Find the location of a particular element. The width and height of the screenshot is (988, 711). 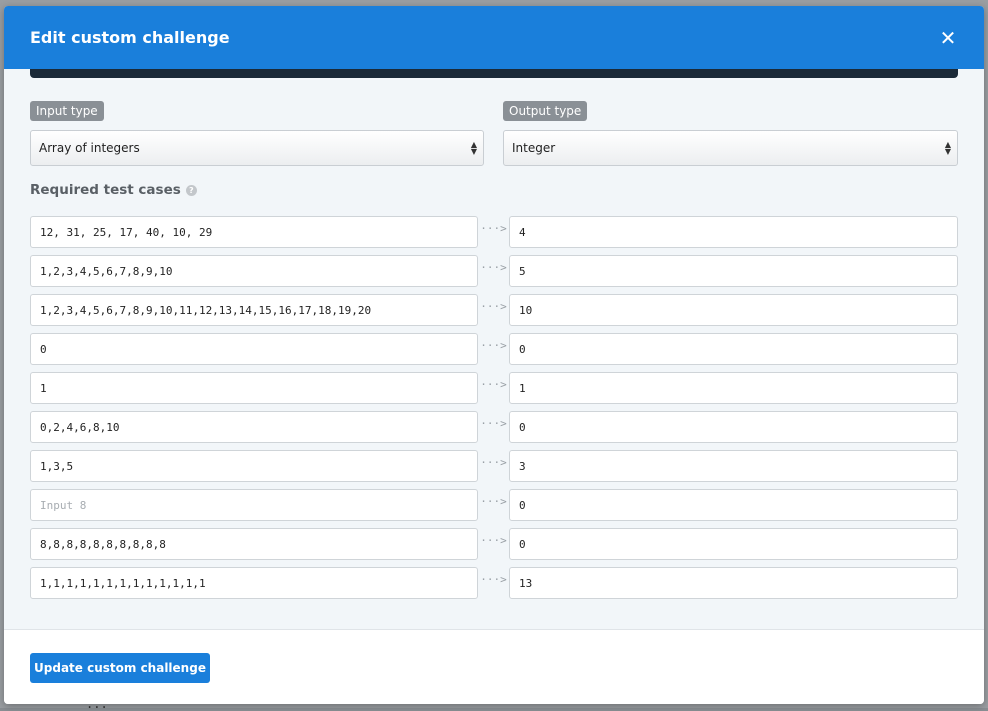

output-type-group: Output type Integer ▲ ▼ is located at coordinates (730, 133).